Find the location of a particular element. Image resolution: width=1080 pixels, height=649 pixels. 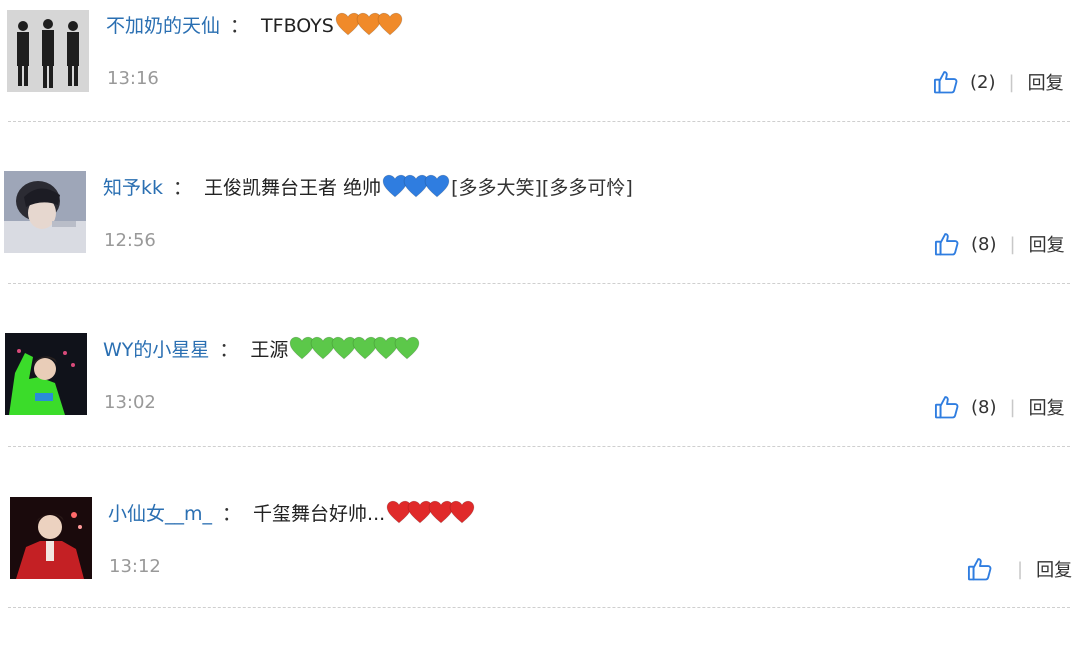

comment-text: TFBOYS is located at coordinates (297, 26).